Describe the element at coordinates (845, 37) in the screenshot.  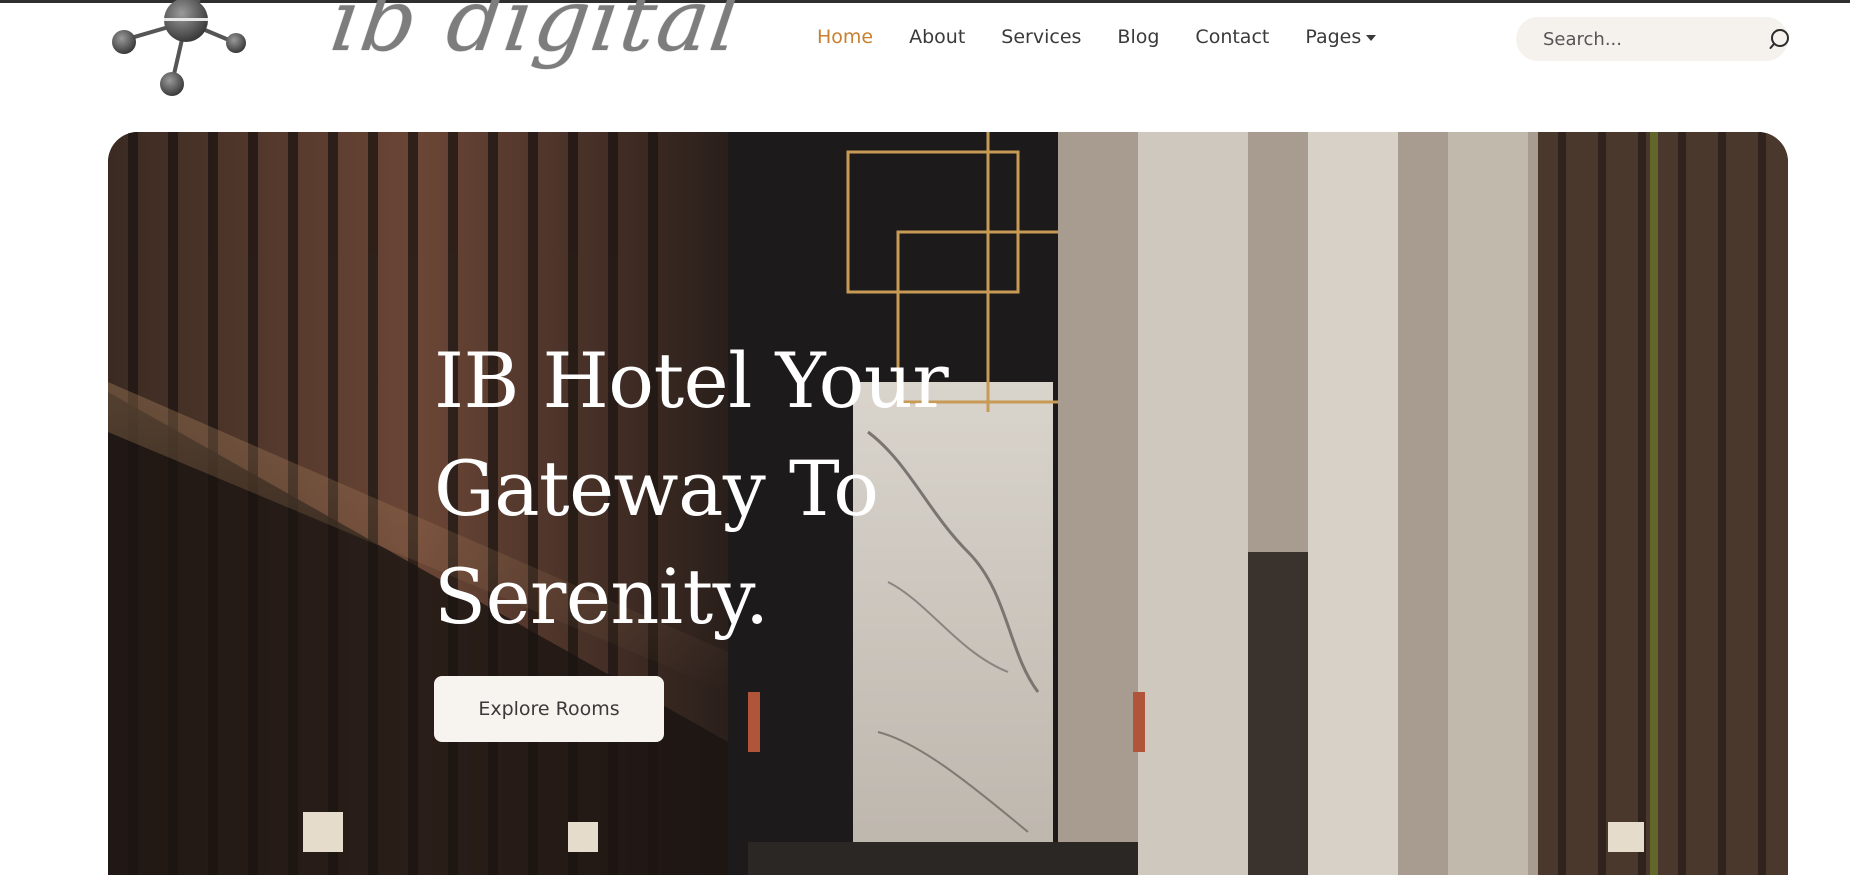
I see `nav-item-home: Home` at that location.